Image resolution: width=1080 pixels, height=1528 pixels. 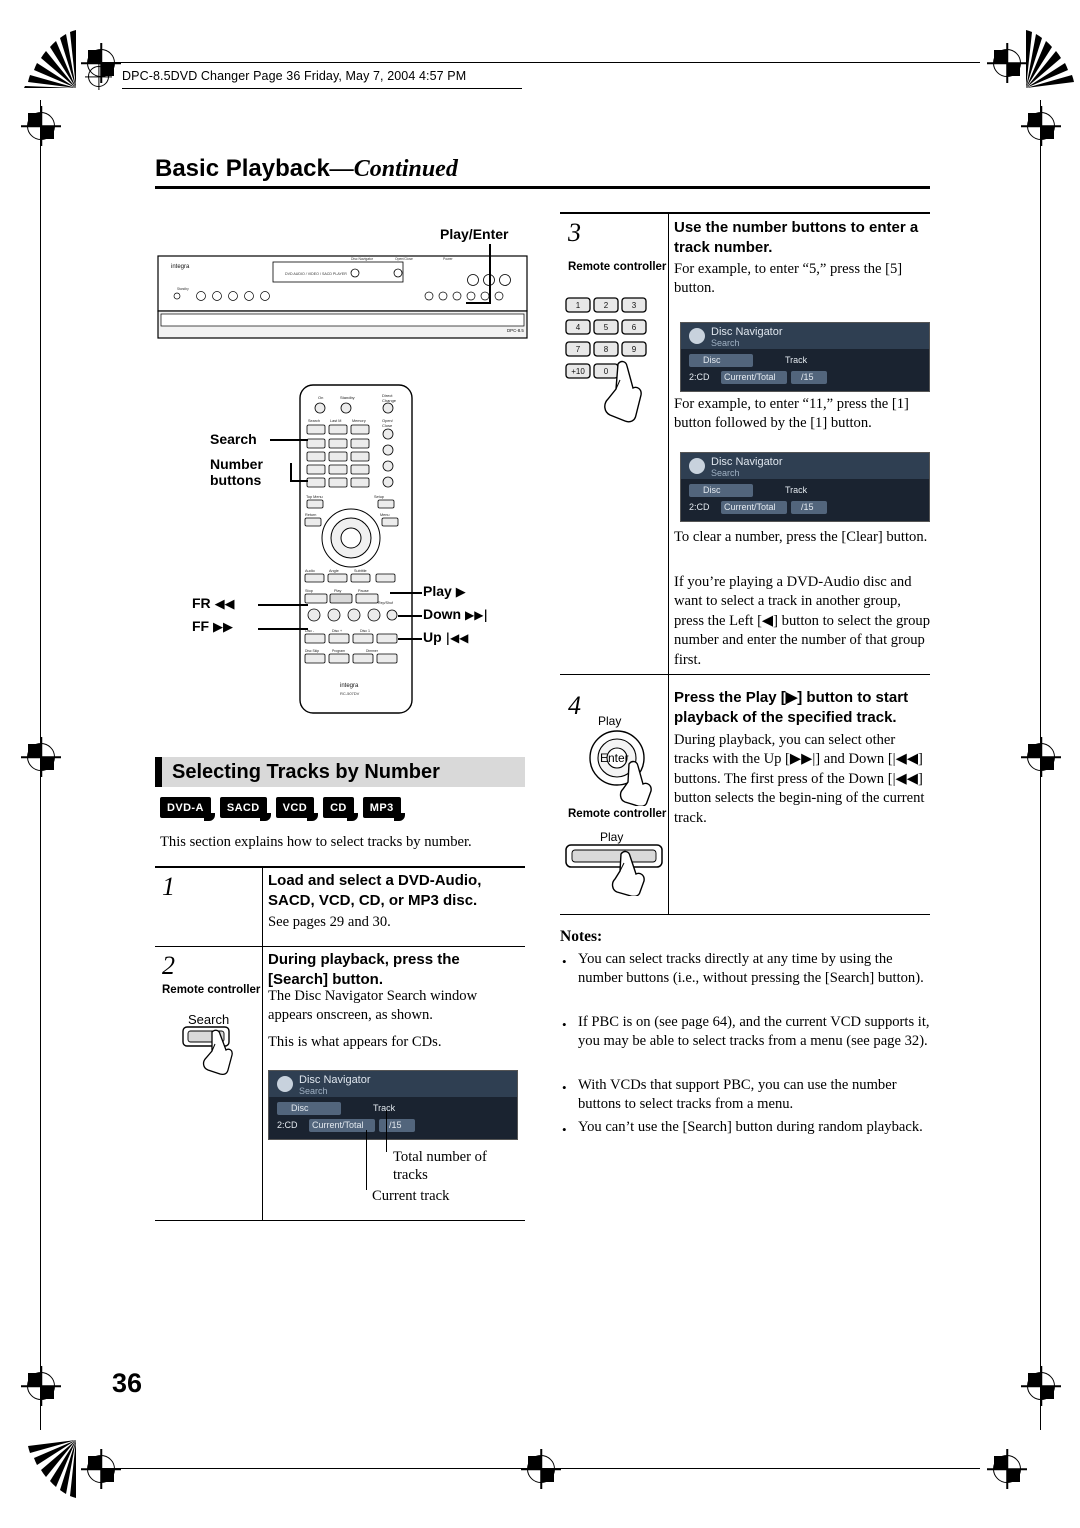 What do you see at coordinates (457, 638) in the screenshot?
I see `callout-up-glyph: |◀◀` at bounding box center [457, 638].